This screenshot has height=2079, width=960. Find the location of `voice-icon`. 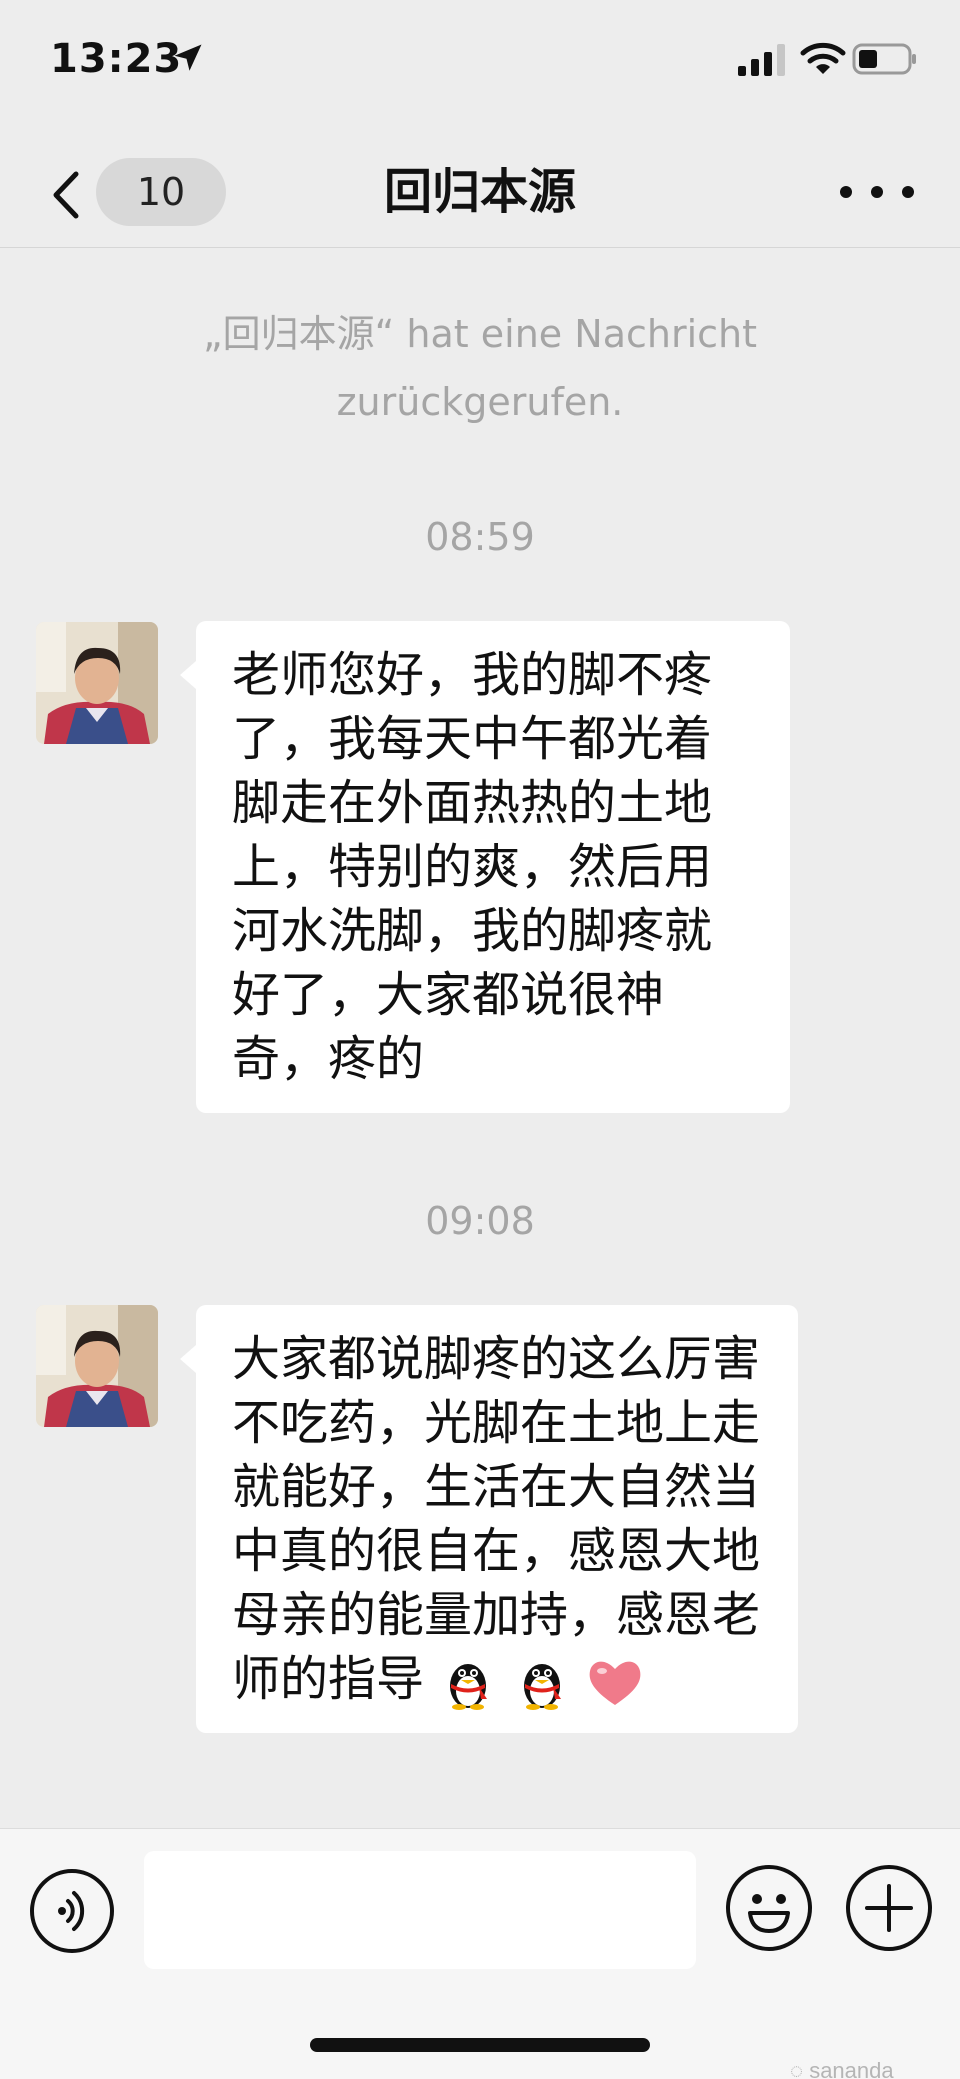

voice-icon is located at coordinates (71, 1911).